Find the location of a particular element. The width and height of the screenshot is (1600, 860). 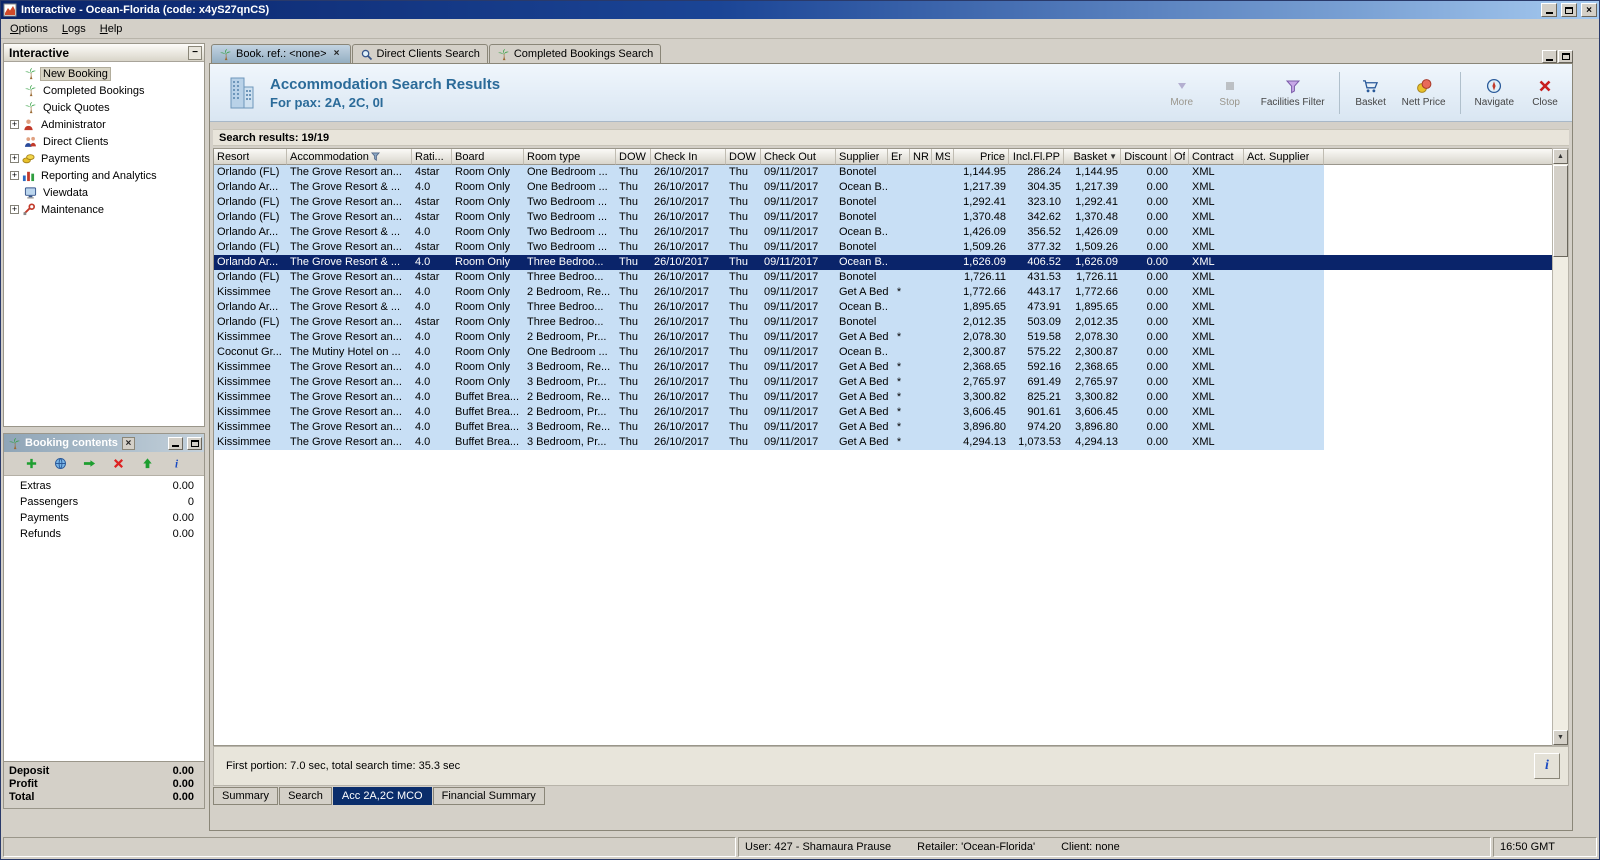

bottom-tab-search: Search is located at coordinates (305, 796).